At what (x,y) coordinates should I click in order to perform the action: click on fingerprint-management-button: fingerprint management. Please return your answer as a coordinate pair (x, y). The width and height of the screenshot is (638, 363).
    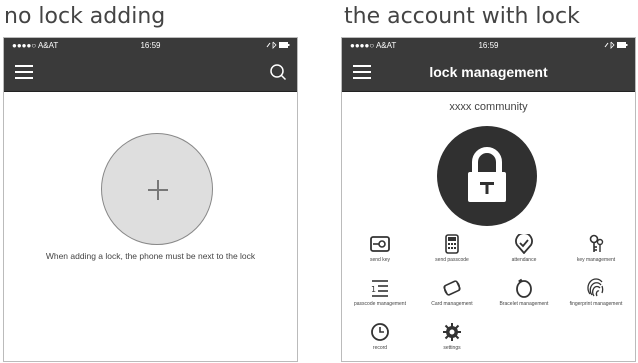
    Looking at the image, I should click on (596, 292).